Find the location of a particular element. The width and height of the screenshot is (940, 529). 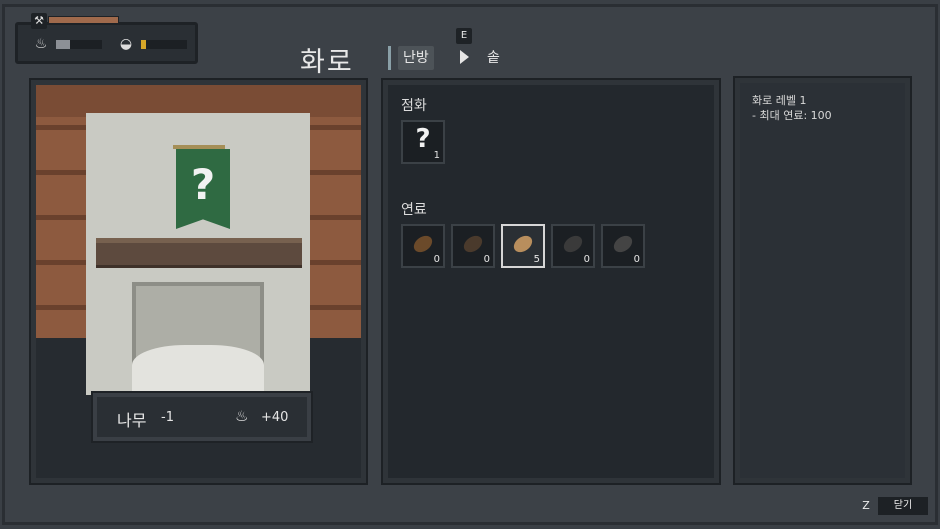

item-count: 1 is located at coordinates (436, 155).